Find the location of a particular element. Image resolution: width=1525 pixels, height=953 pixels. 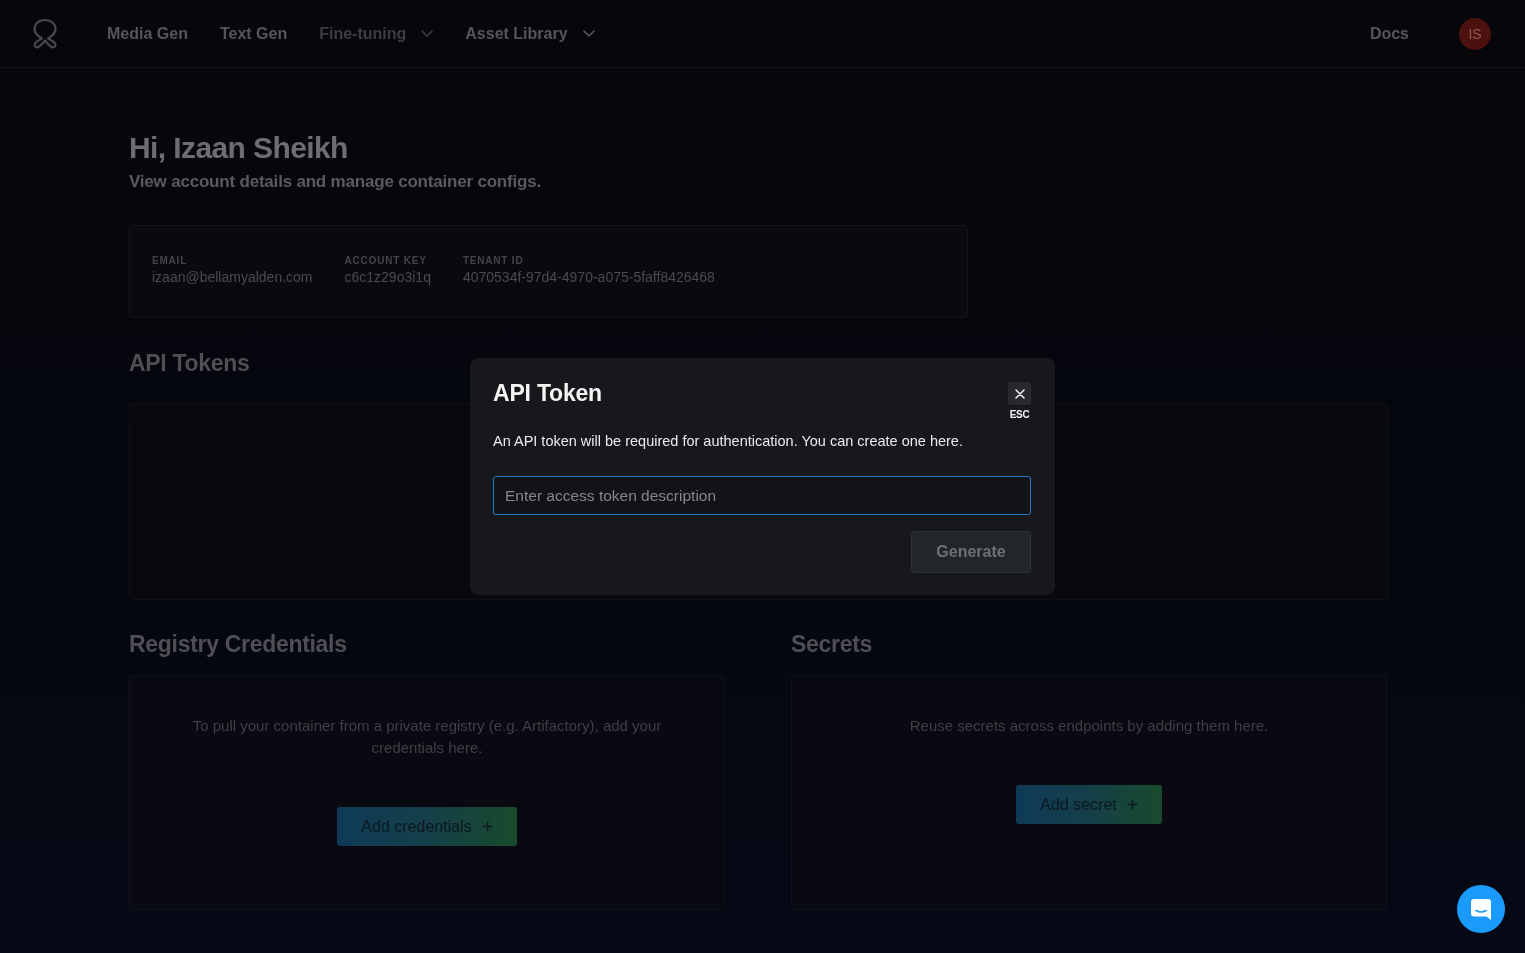

modal-title: API Token is located at coordinates (547, 393).